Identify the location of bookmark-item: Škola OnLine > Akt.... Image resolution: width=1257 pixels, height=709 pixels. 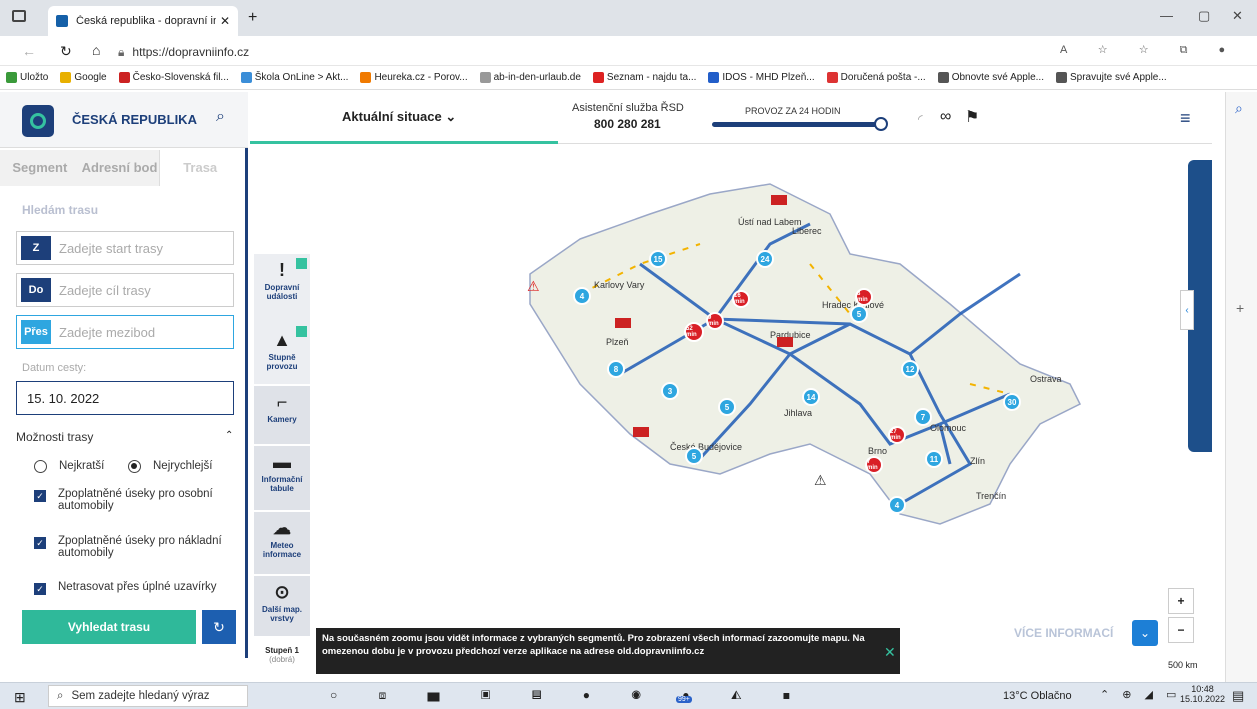
(294, 77).